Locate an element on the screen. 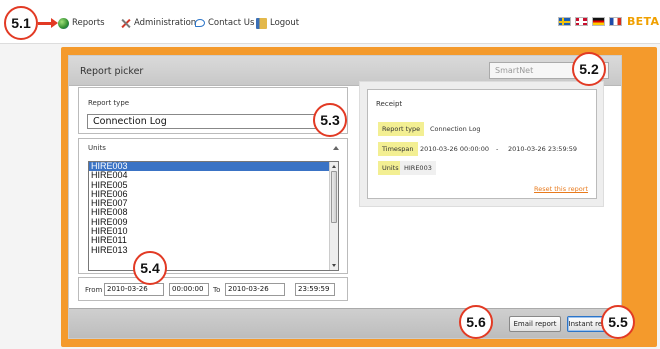  receipt-timespan-end: 2010-03-26 23:59:59 is located at coordinates (543, 149).